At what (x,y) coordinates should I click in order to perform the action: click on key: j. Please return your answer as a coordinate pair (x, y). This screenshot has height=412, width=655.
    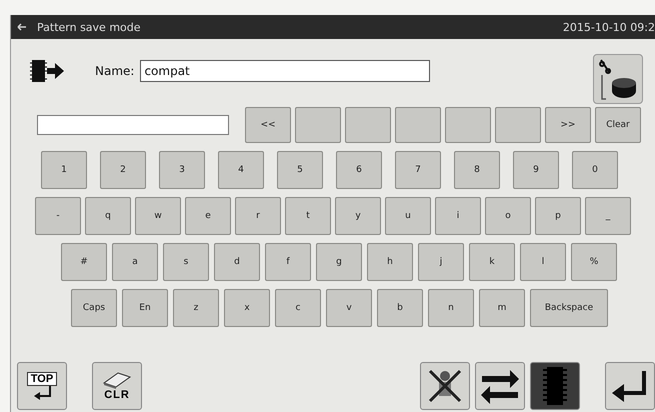
    Looking at the image, I should click on (441, 262).